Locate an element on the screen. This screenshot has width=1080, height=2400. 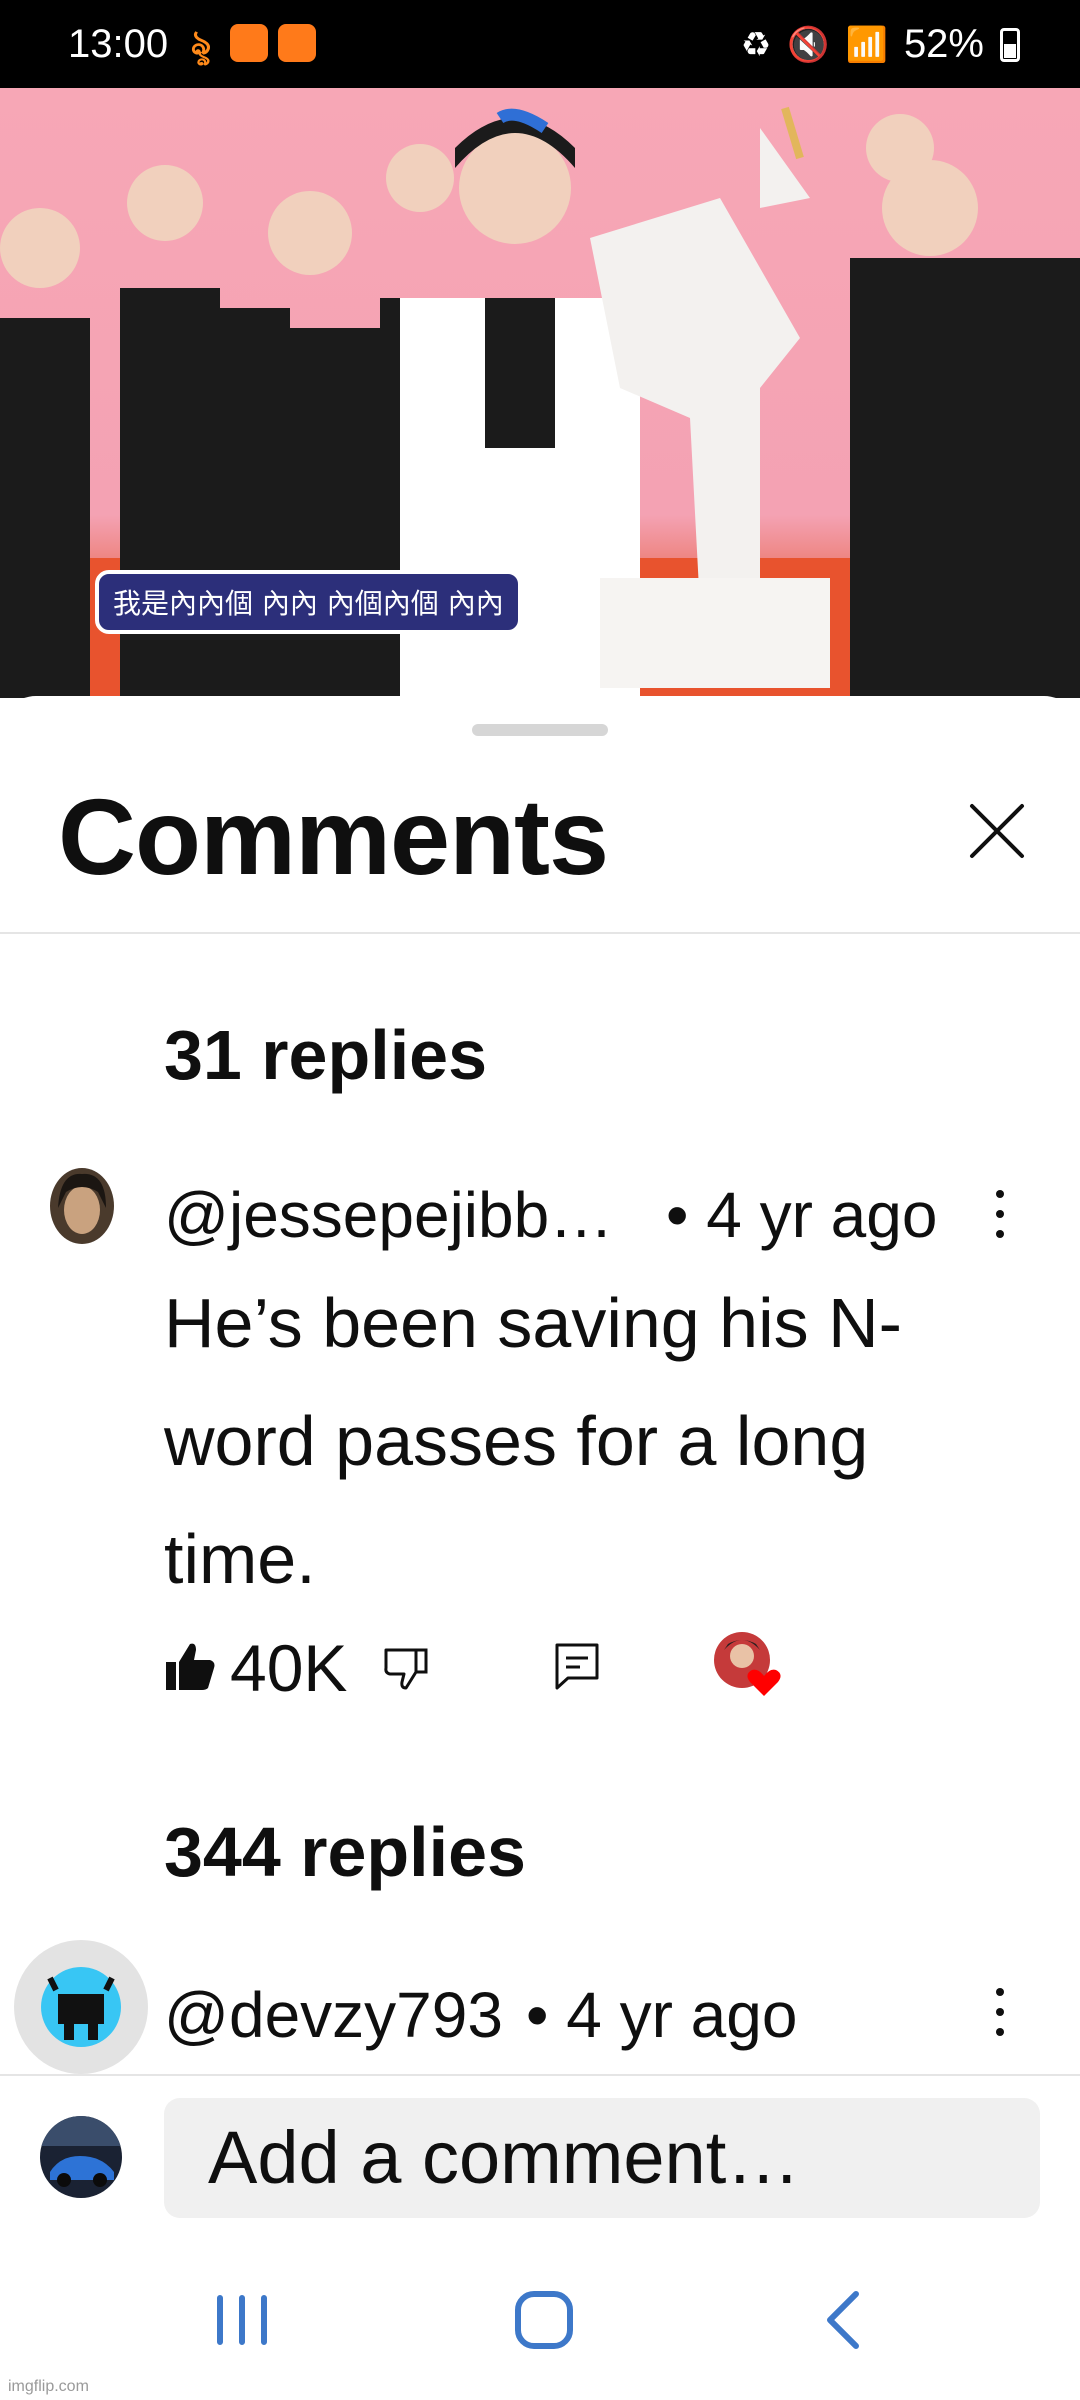
status-time: 13:00 is located at coordinates (118, 44).